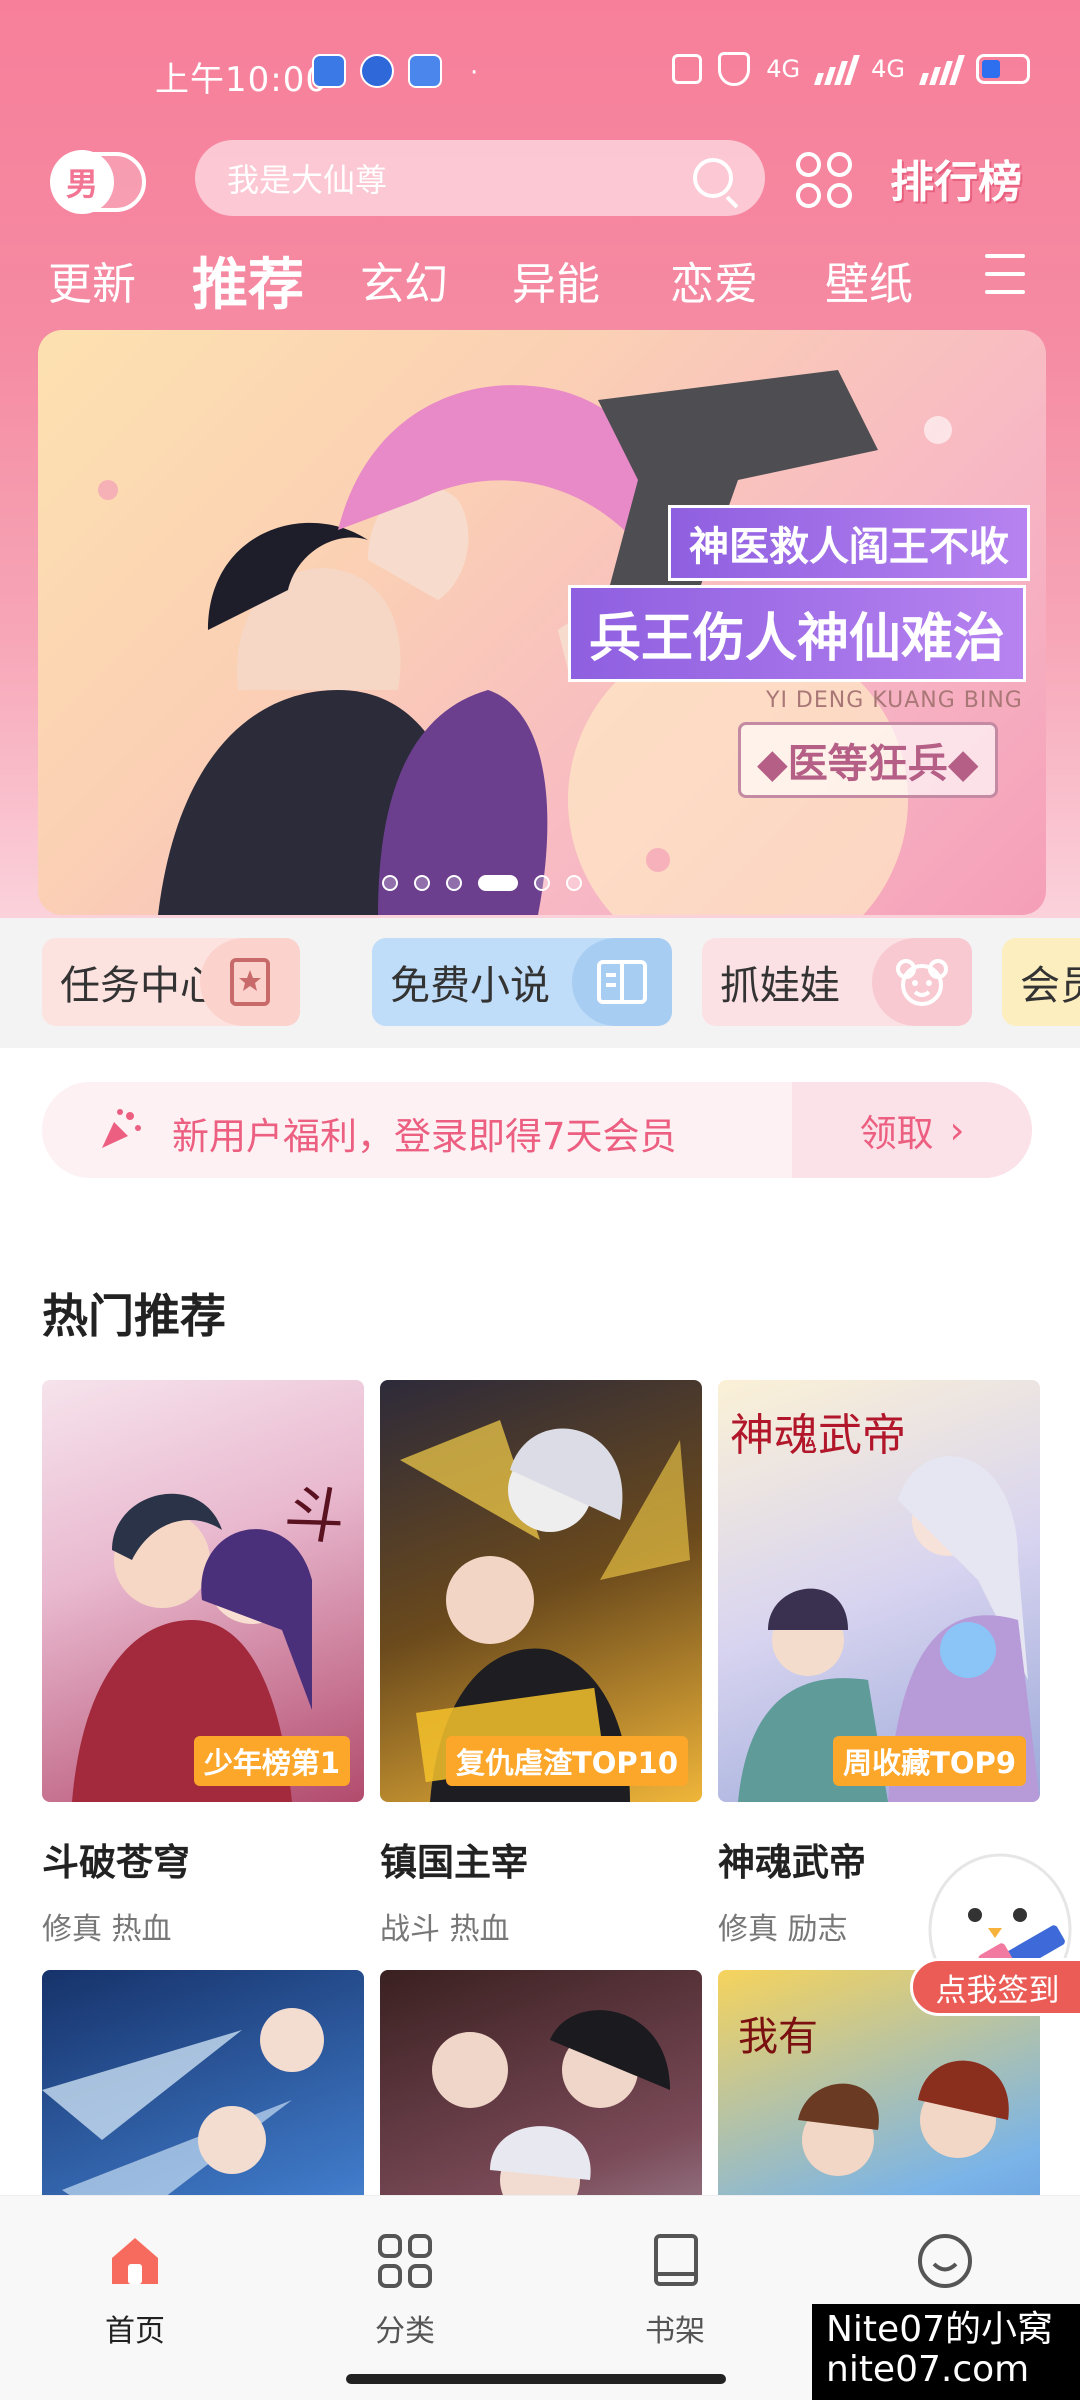 Image resolution: width=1080 pixels, height=2400 pixels. Describe the element at coordinates (405, 2331) in the screenshot. I see `nav-label: 分类` at that location.